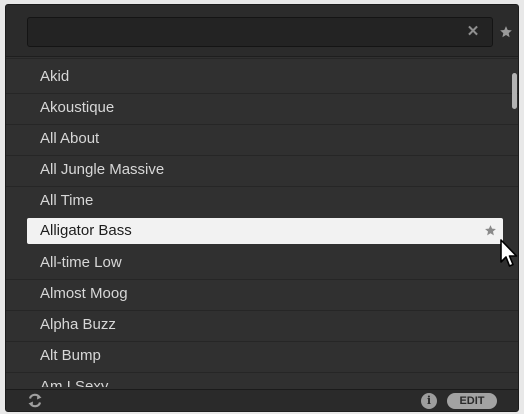 The height and width of the screenshot is (414, 524). I want to click on list-item: Akid, so click(265, 77).